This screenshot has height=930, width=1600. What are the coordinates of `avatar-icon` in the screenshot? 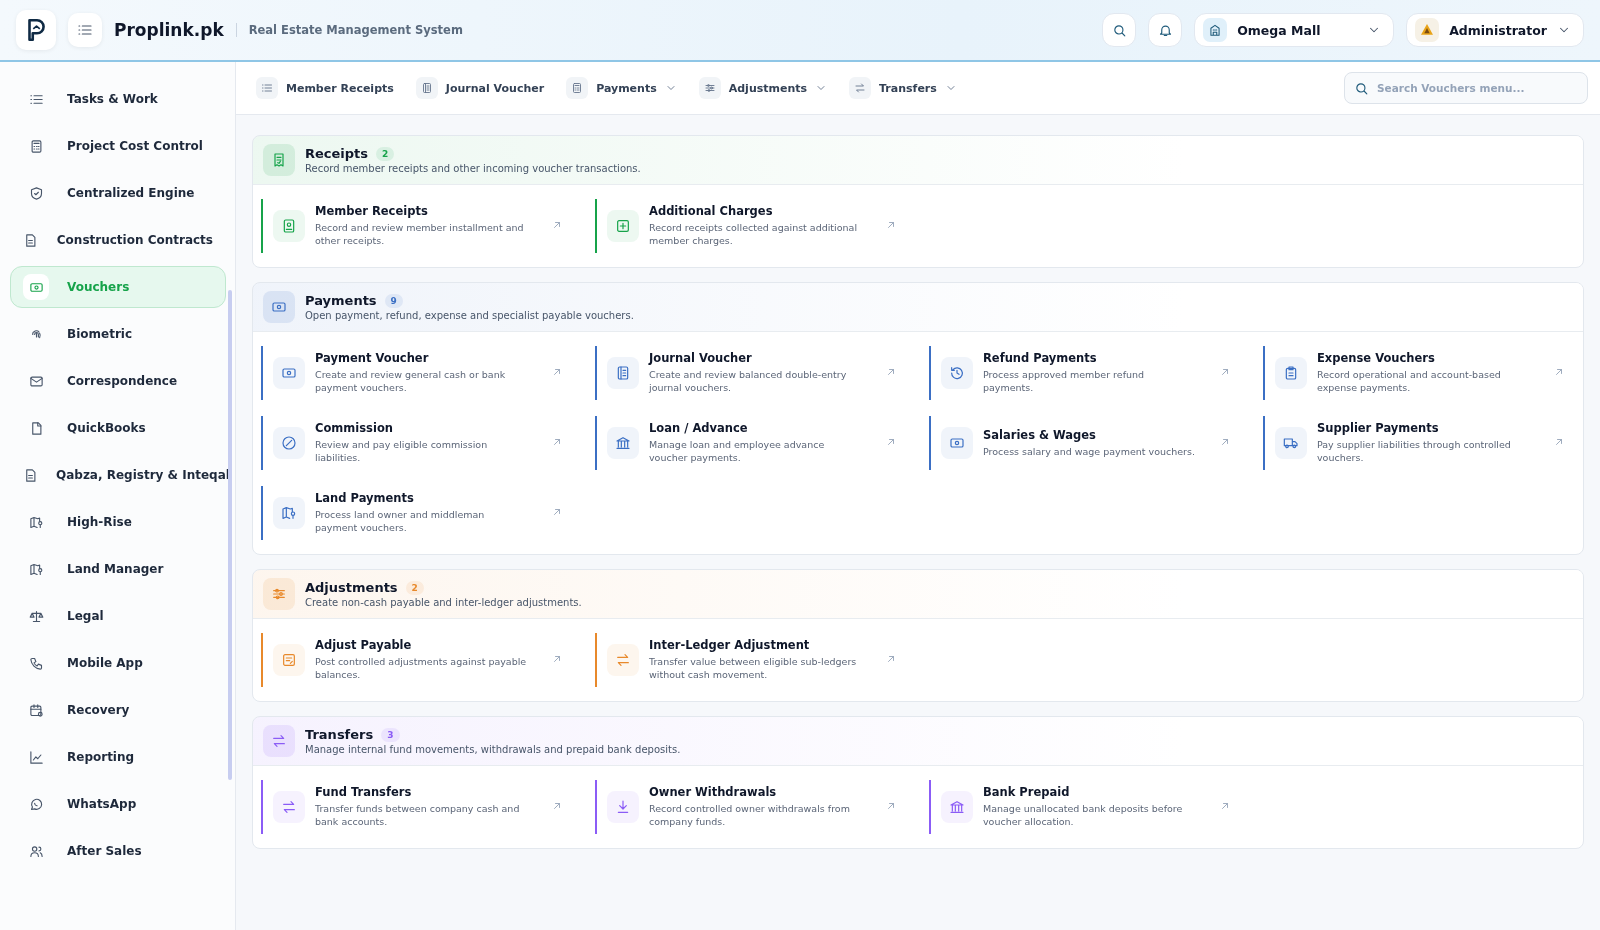 It's located at (1427, 30).